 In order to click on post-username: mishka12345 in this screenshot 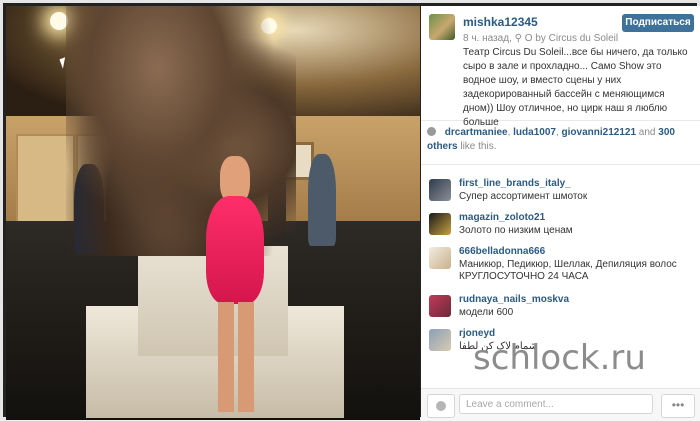, I will do `click(500, 22)`.